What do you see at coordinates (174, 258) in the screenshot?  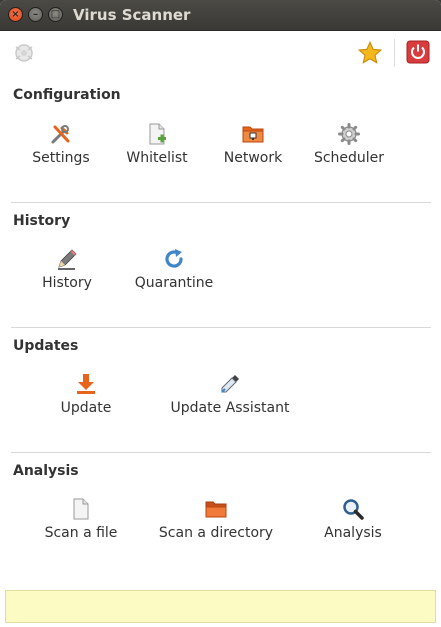 I see `refresh-icon` at bounding box center [174, 258].